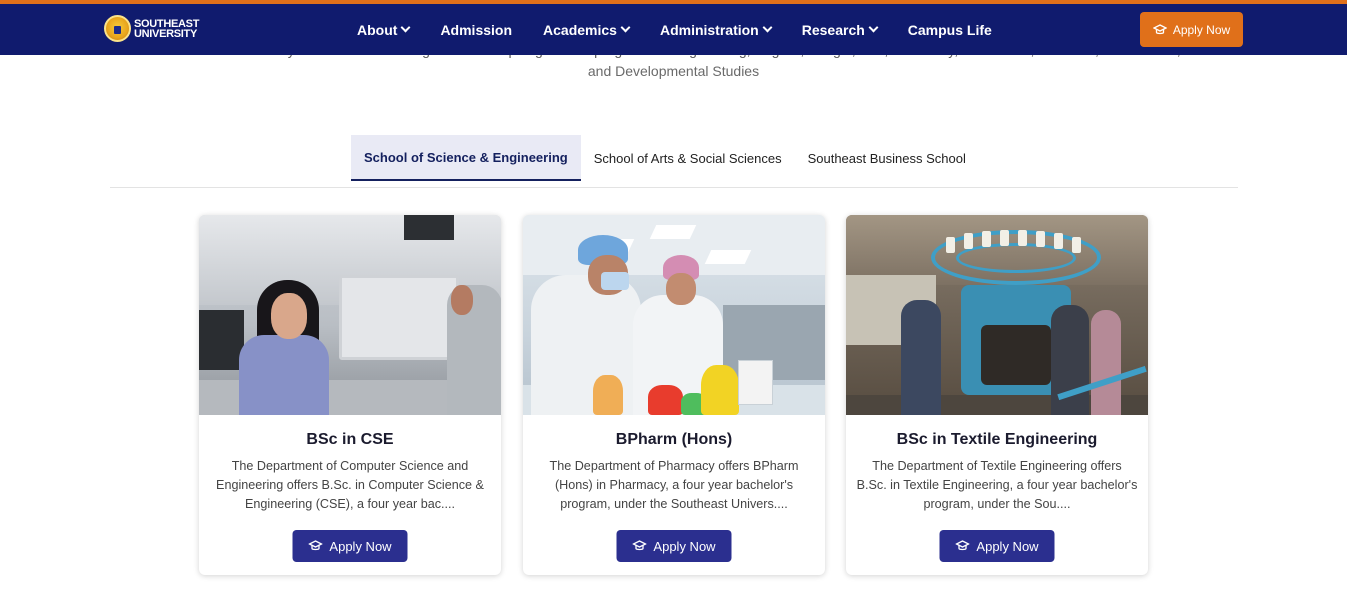  Describe the element at coordinates (709, 29) in the screenshot. I see `nav-label: Administration` at that location.